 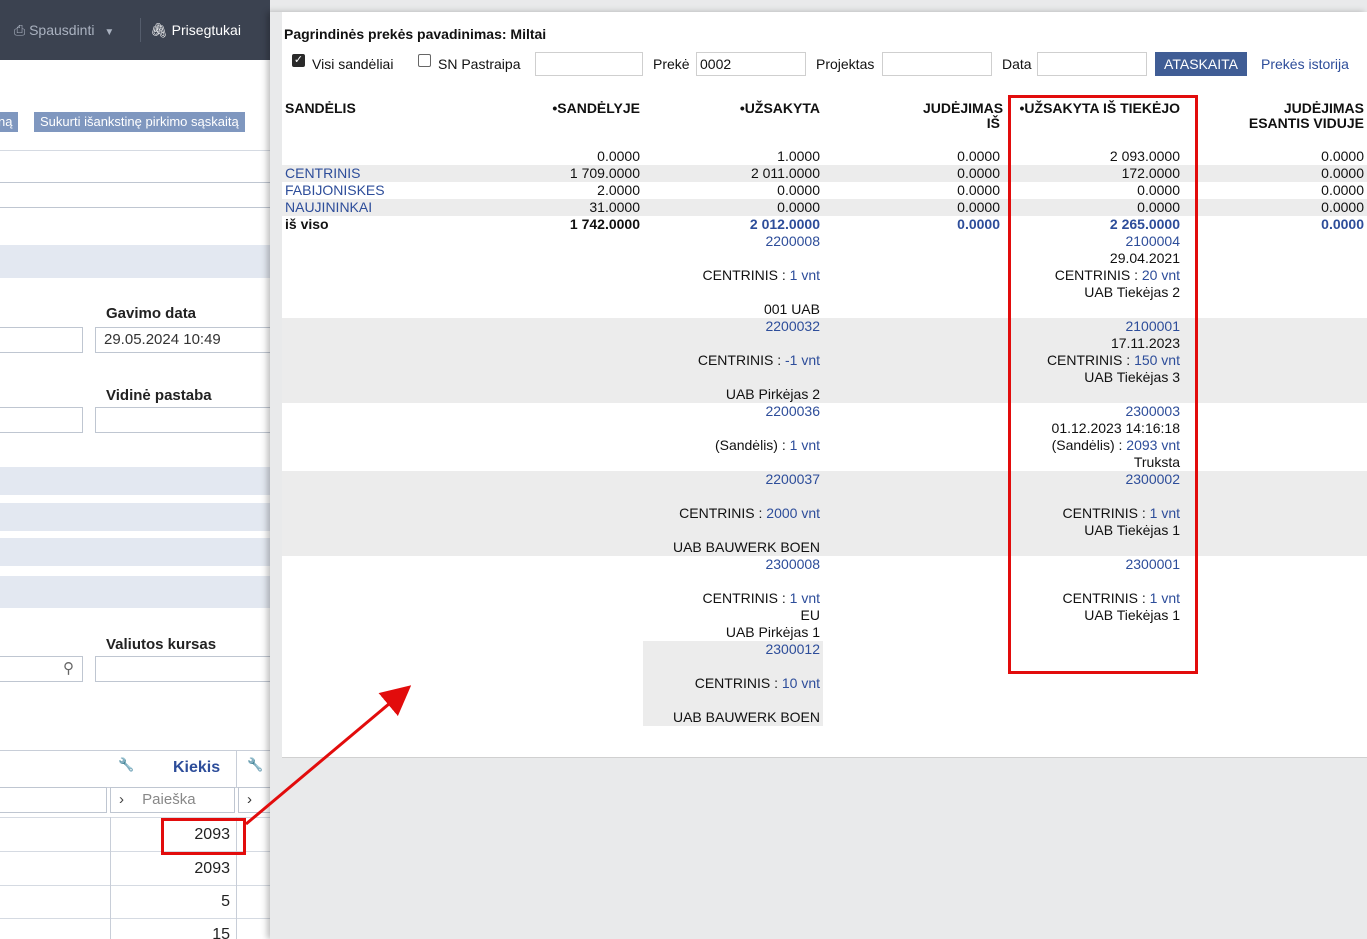 I want to click on arrow-icon, so click(x=328, y=755).